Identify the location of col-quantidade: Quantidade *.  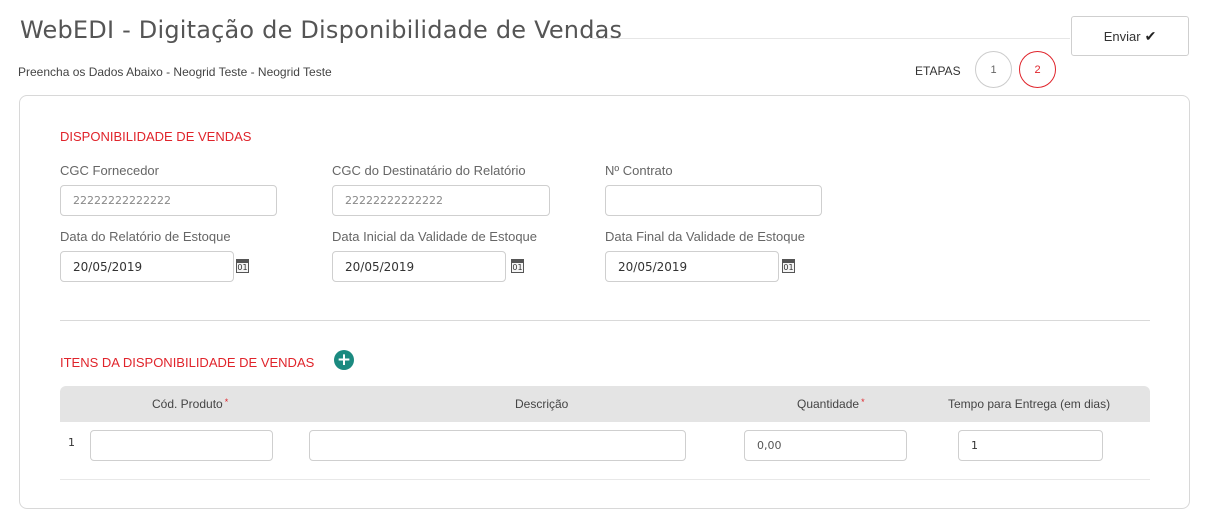
(831, 404).